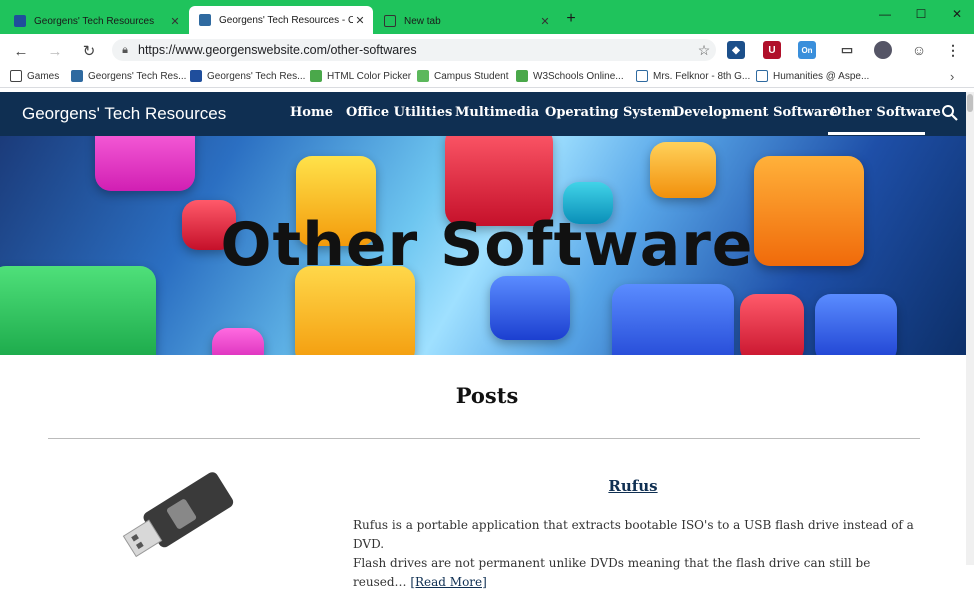 The width and height of the screenshot is (974, 592). I want to click on campus-icon, so click(423, 76).